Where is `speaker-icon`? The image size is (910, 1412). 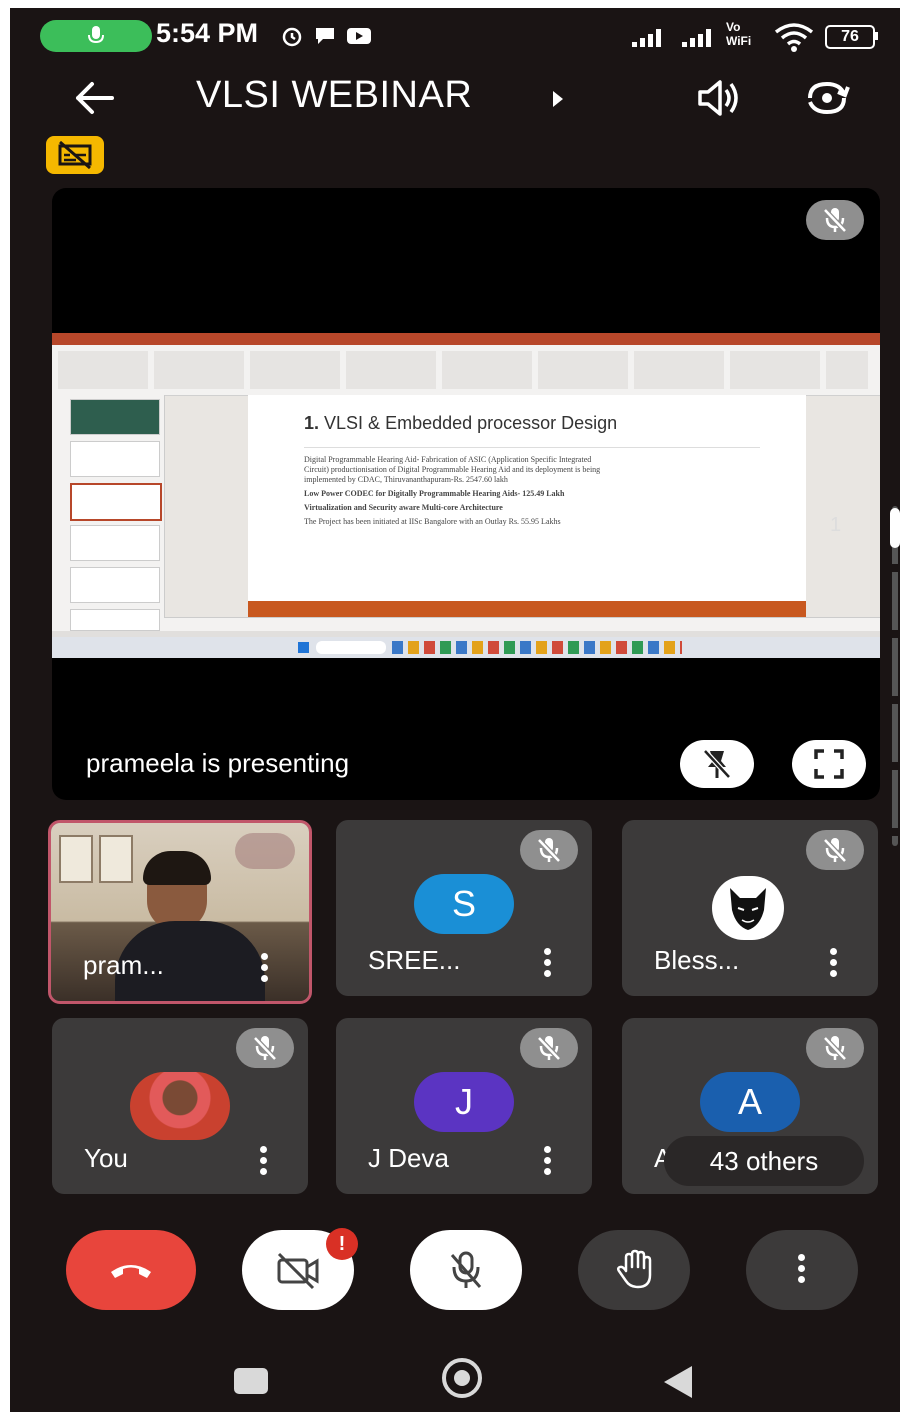
speaker-icon is located at coordinates (720, 98).